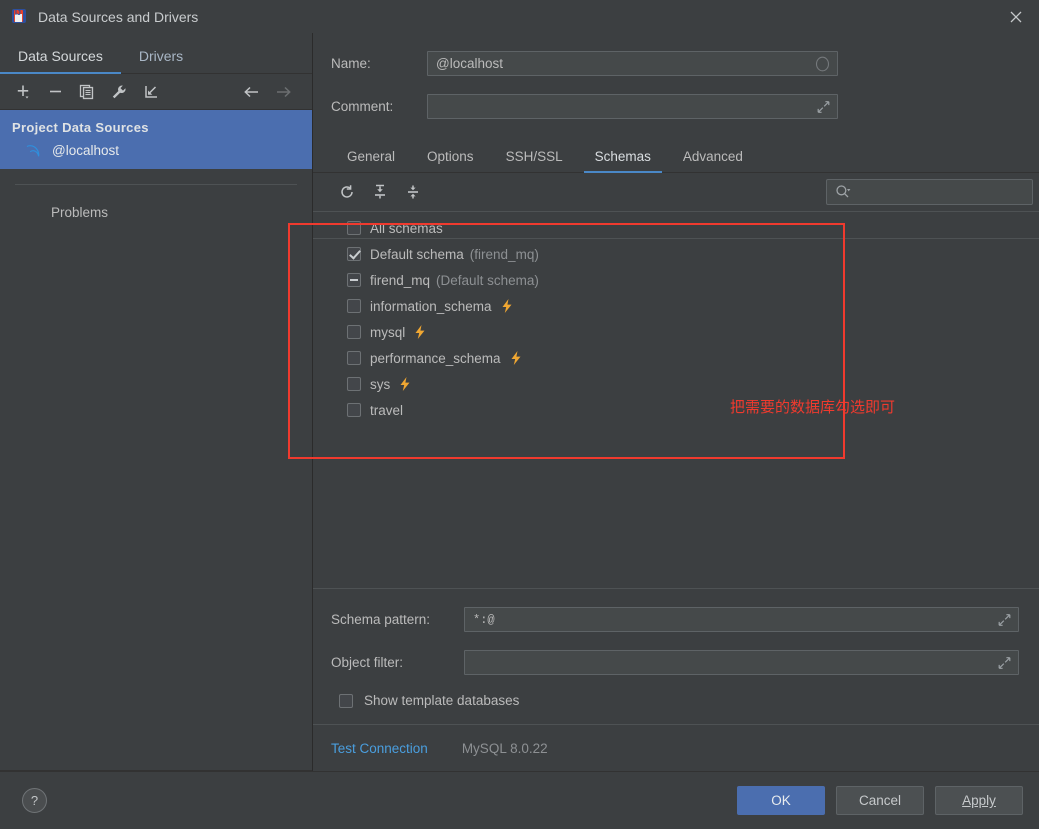 Image resolution: width=1039 pixels, height=829 pixels. What do you see at coordinates (504, 254) in the screenshot?
I see `schema-sub: (firend_mq)` at bounding box center [504, 254].